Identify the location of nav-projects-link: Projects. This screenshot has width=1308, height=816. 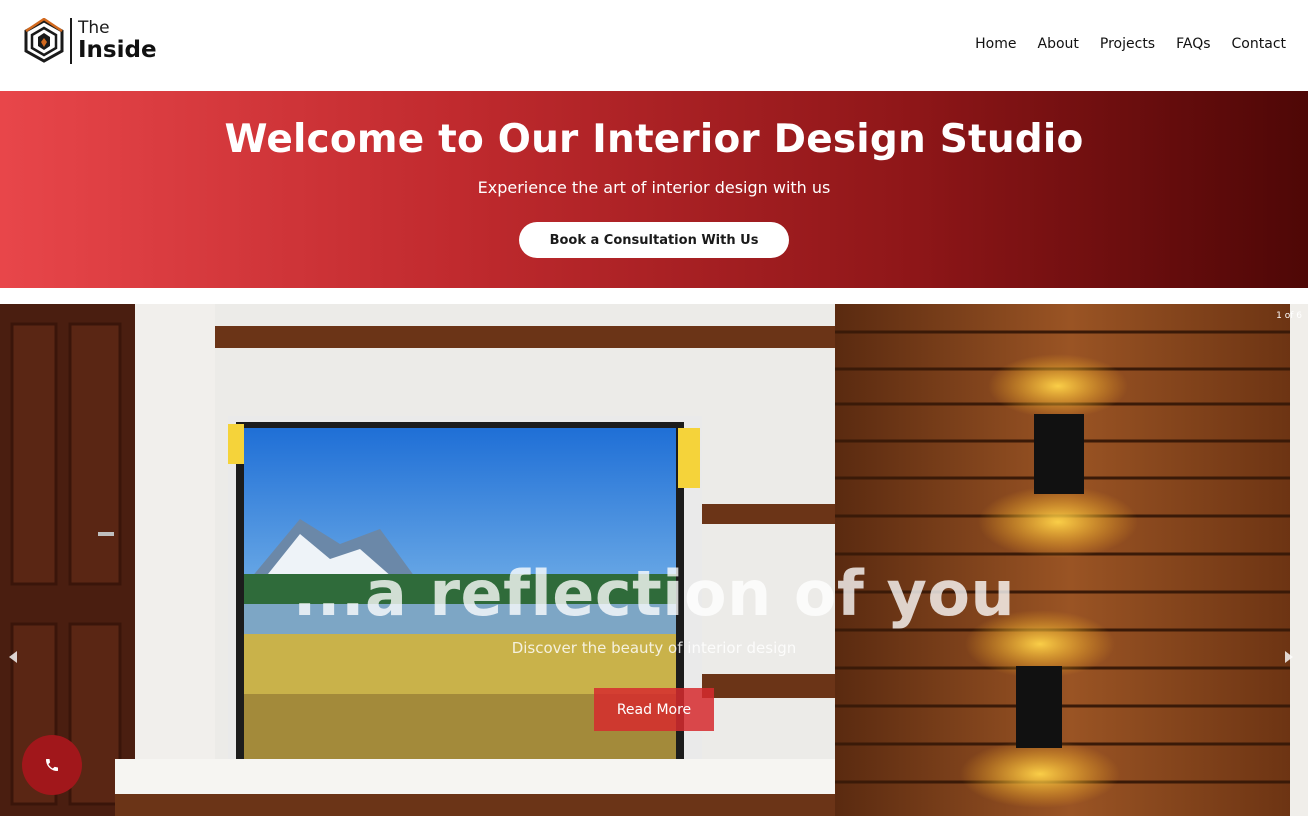
(1127, 44).